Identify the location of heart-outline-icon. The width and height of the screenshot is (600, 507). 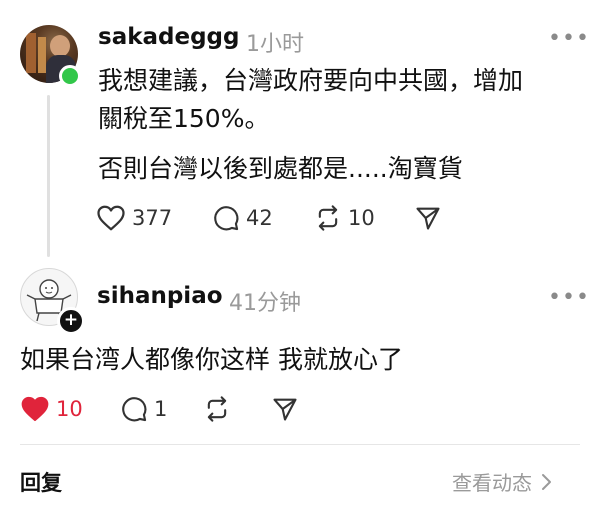
(111, 218).